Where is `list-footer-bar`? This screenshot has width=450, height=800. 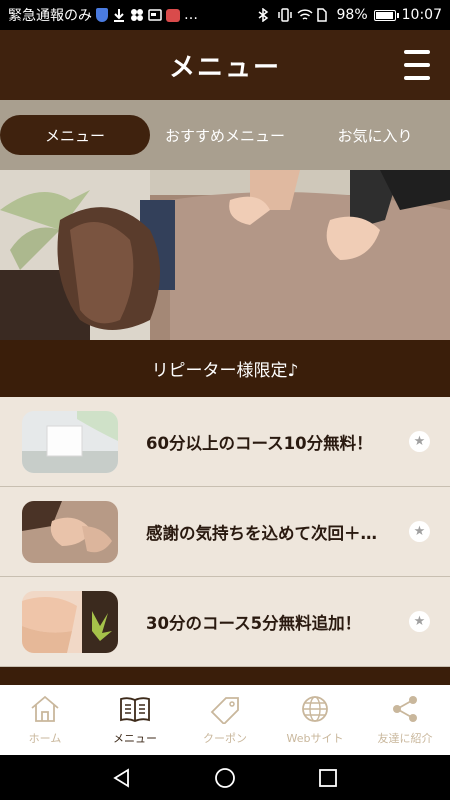 list-footer-bar is located at coordinates (225, 676).